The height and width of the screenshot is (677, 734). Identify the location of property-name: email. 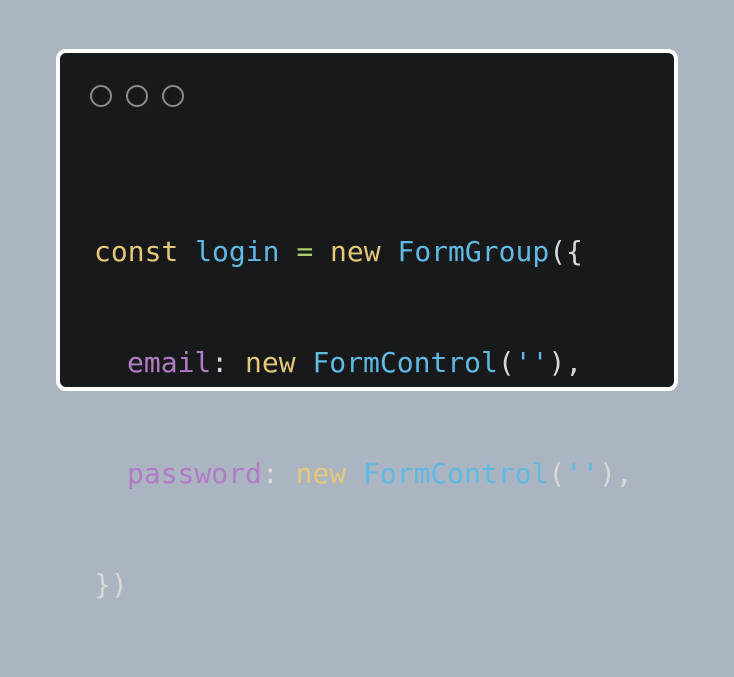
(169, 362).